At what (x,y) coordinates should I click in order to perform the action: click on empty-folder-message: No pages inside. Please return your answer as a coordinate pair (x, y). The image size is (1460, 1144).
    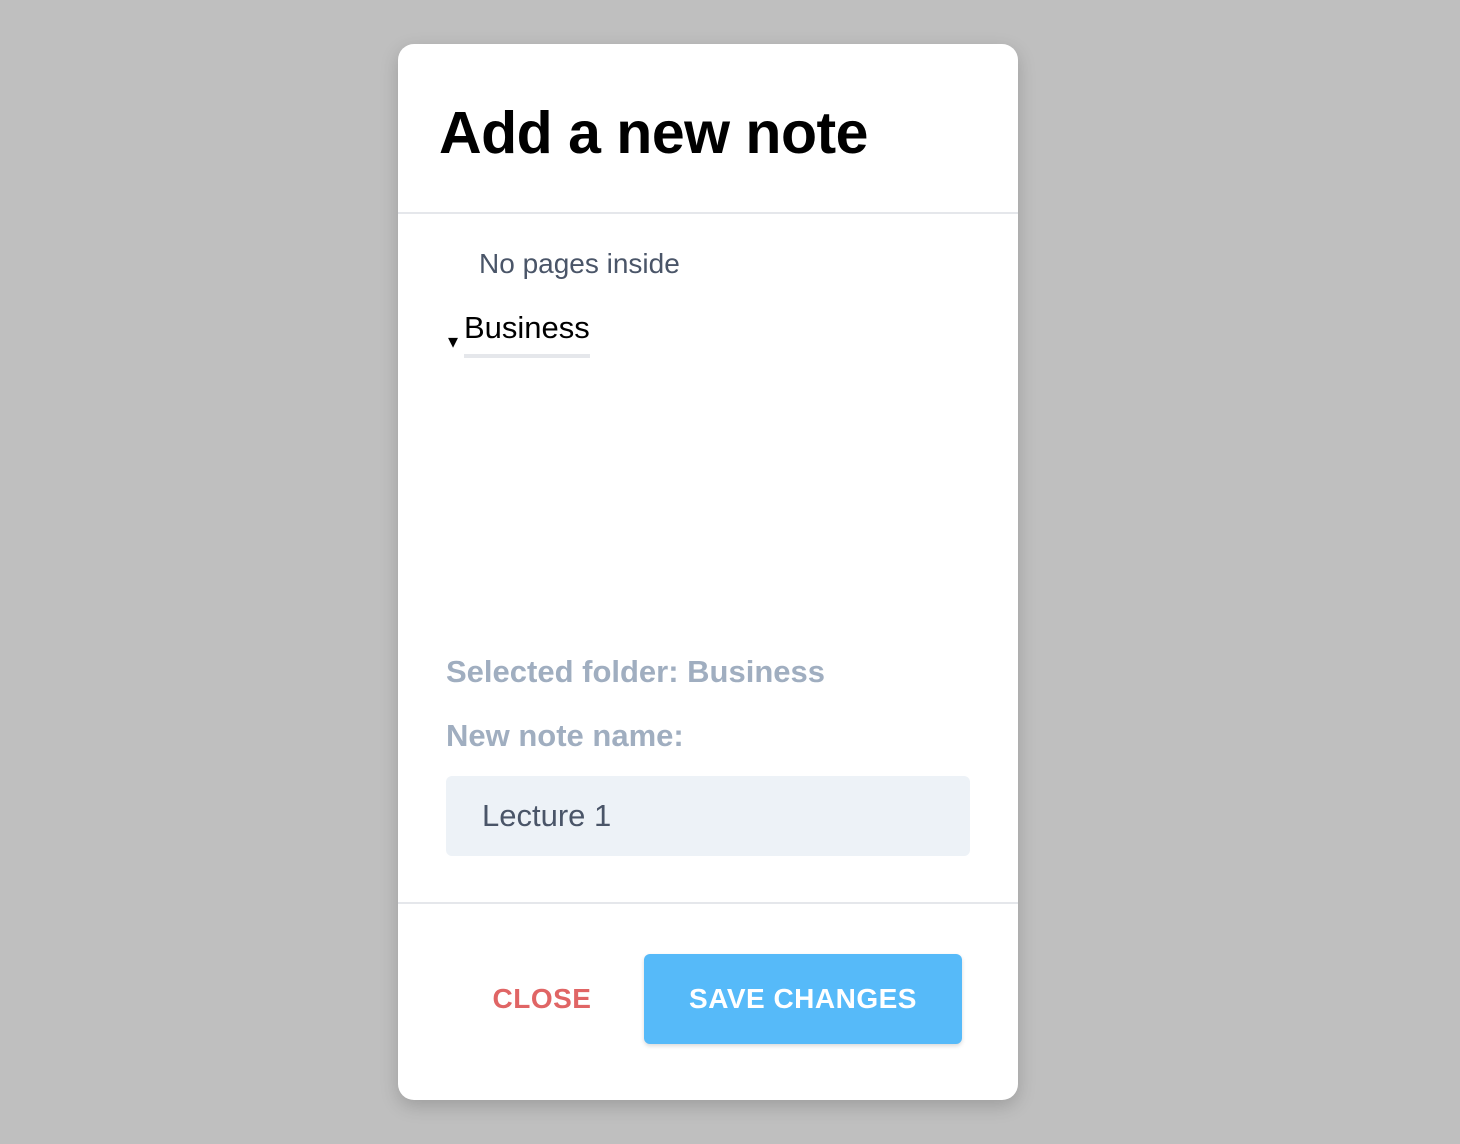
    Looking at the image, I should click on (579, 263).